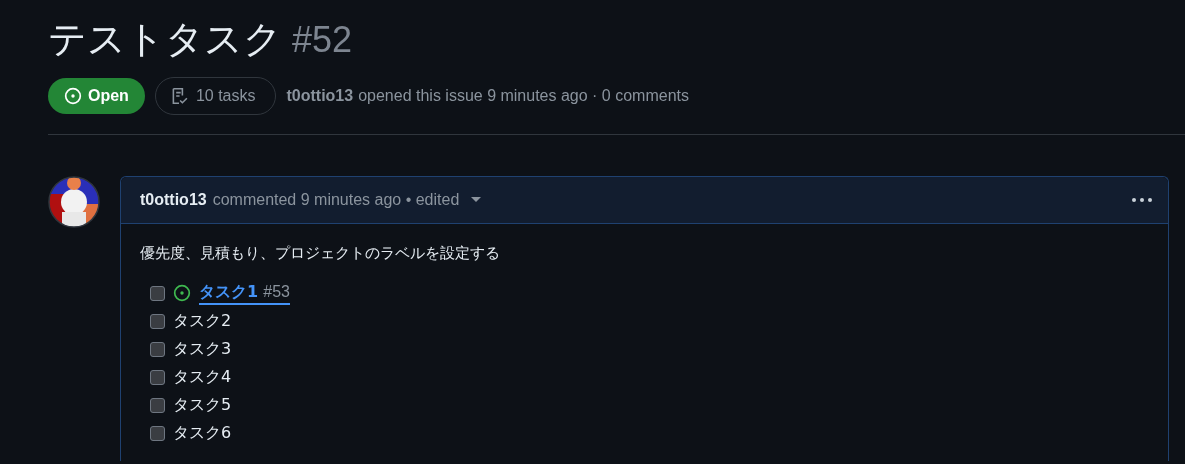 The height and width of the screenshot is (464, 1185). I want to click on task-label: タスク3, so click(202, 349).